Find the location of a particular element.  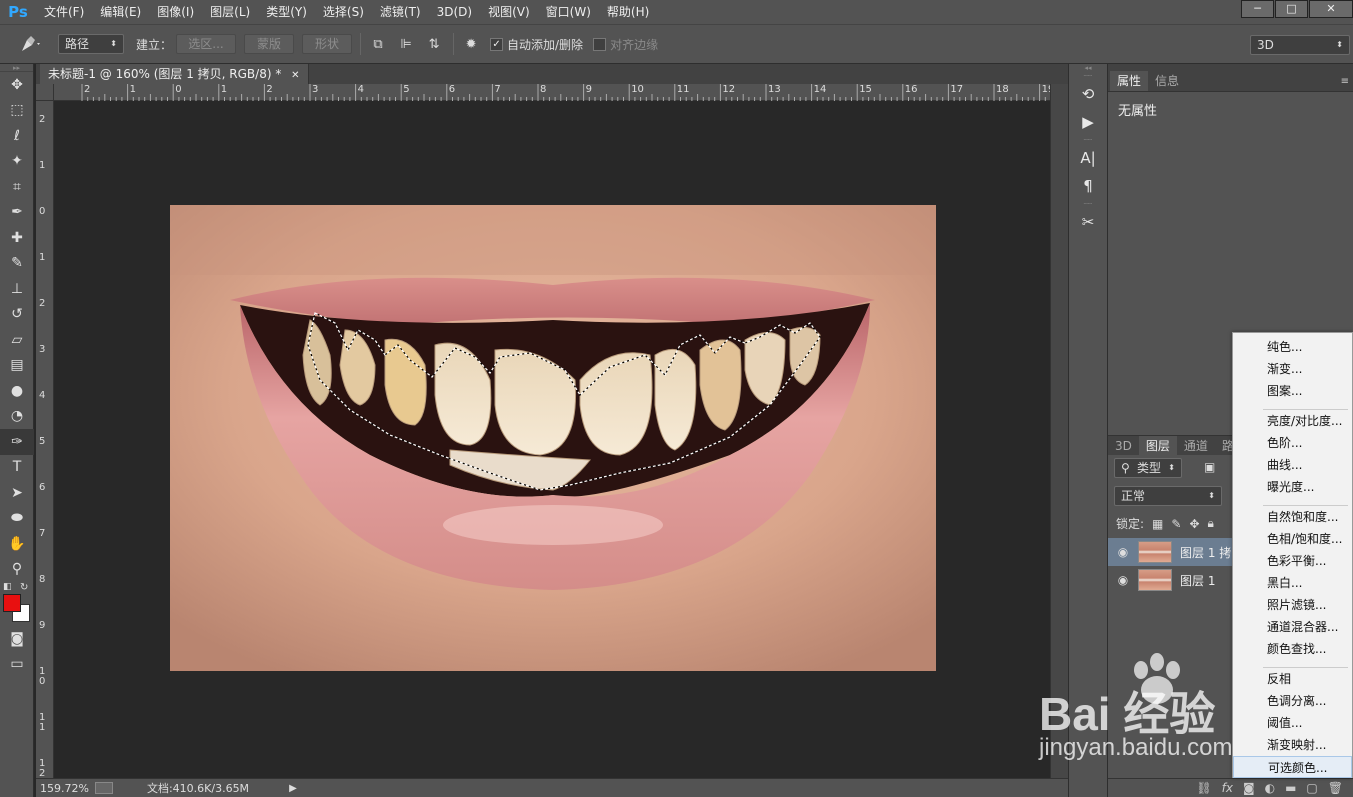

blend-mode-select: 正常 ⬍ is located at coordinates (1168, 496).